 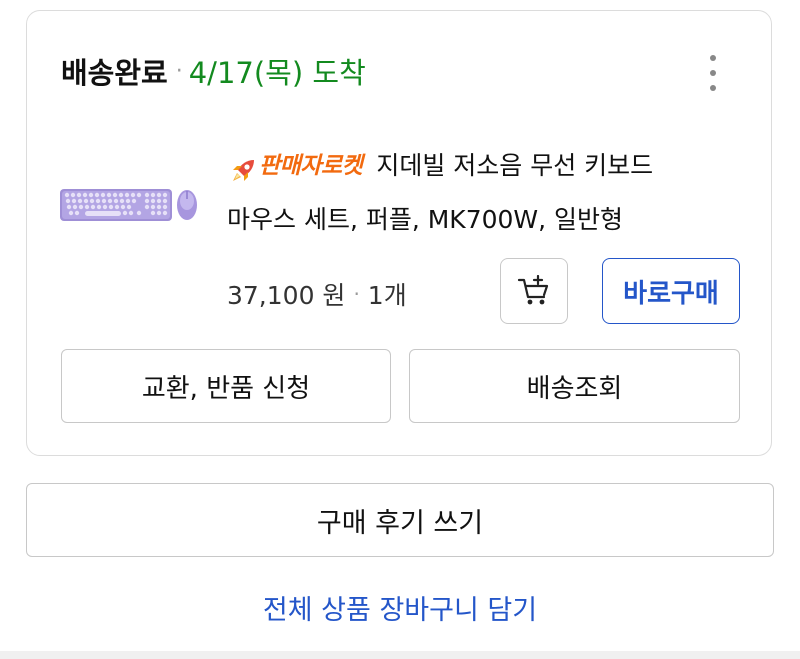 I want to click on more-options-icon, so click(x=713, y=73).